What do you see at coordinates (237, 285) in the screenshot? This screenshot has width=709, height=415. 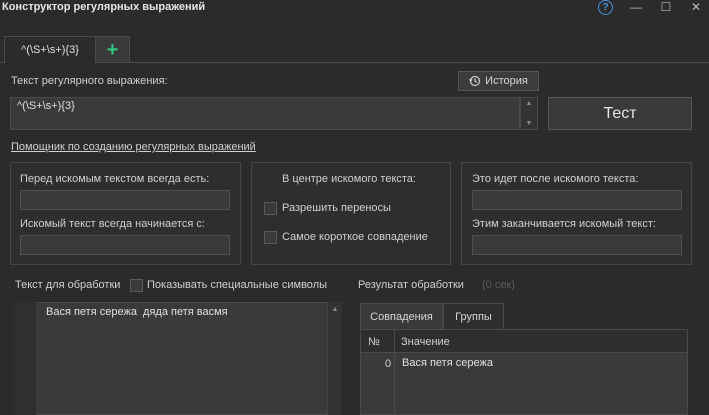 I see `show-special-label: Показывать специальные символы` at bounding box center [237, 285].